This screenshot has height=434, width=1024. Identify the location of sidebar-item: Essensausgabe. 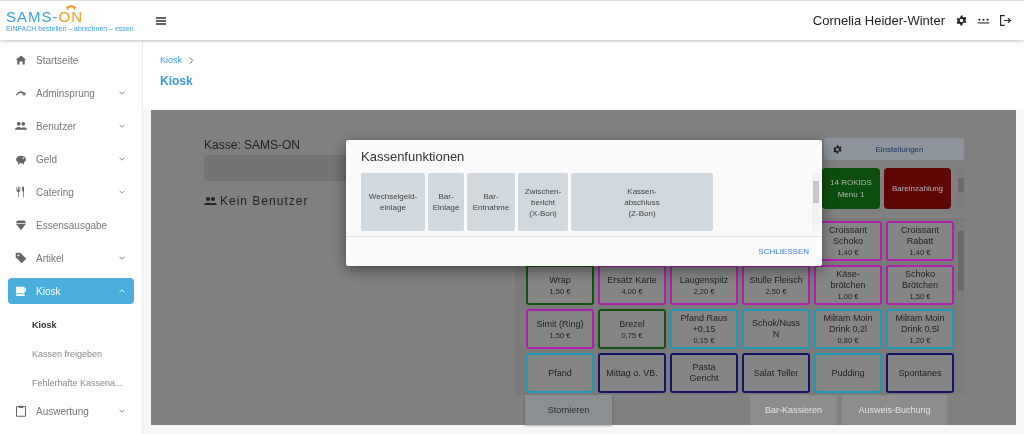
(71, 225).